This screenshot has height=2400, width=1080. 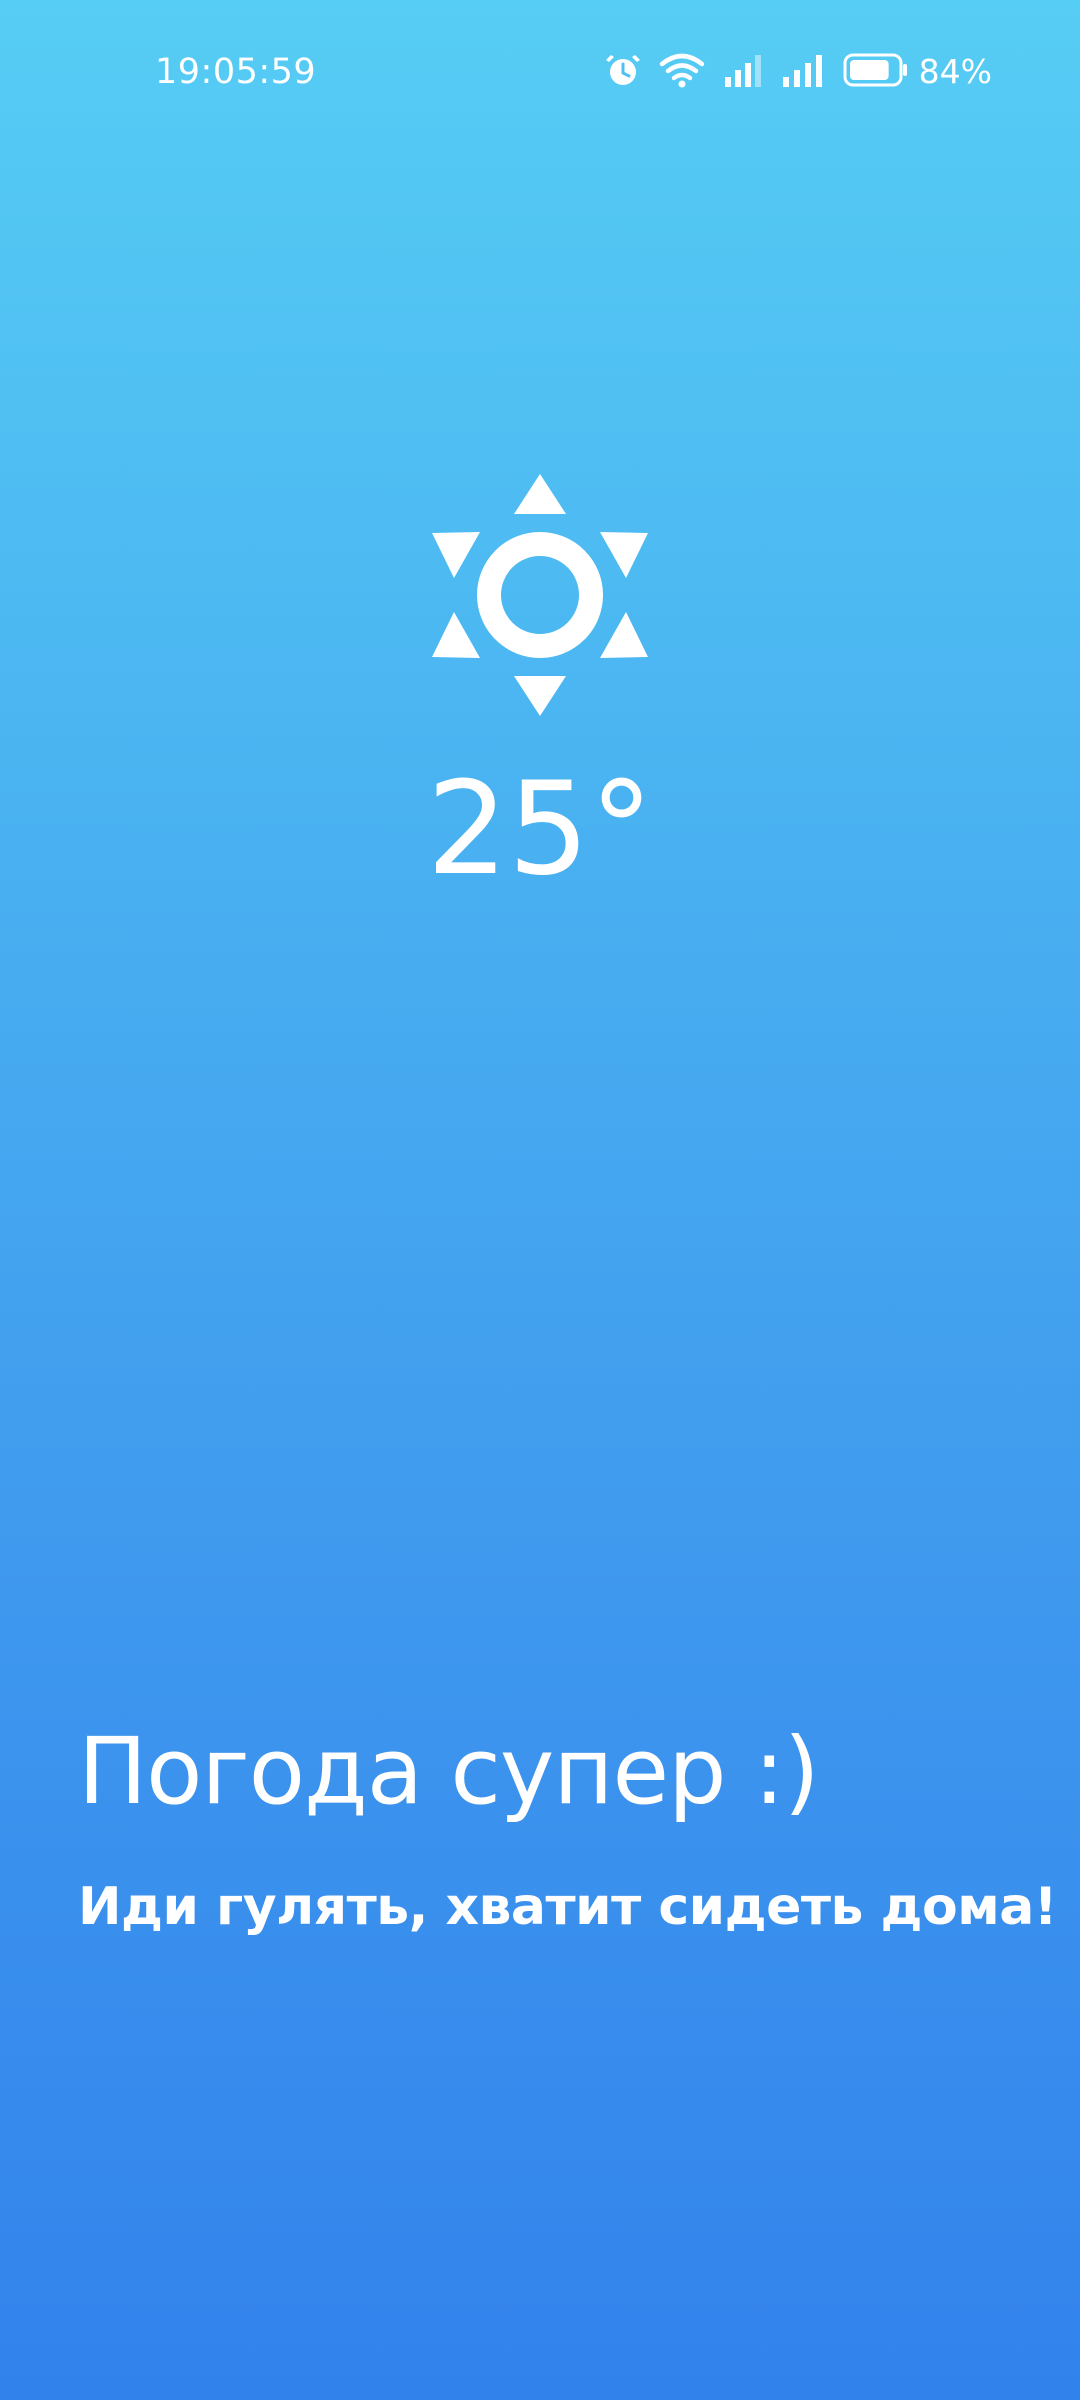 What do you see at coordinates (623, 72) in the screenshot?
I see `alarm-icon` at bounding box center [623, 72].